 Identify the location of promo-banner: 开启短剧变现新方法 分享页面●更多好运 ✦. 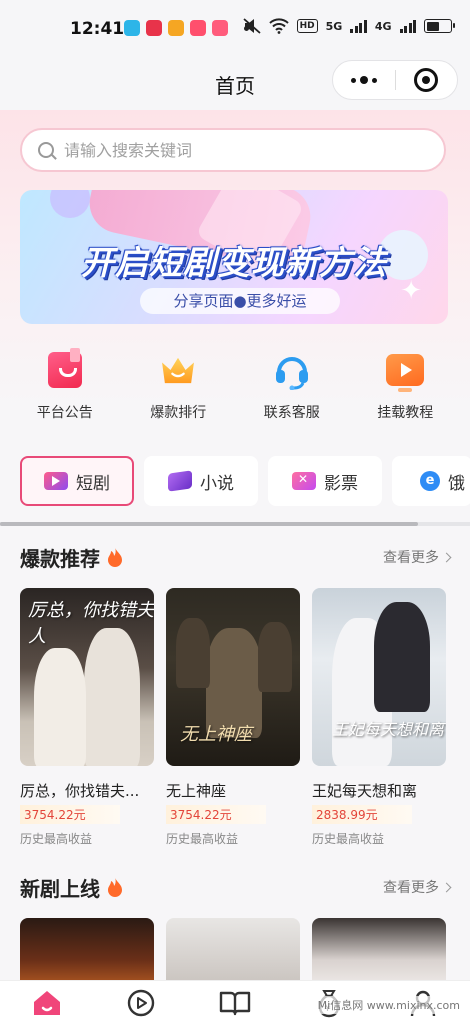
(234, 257).